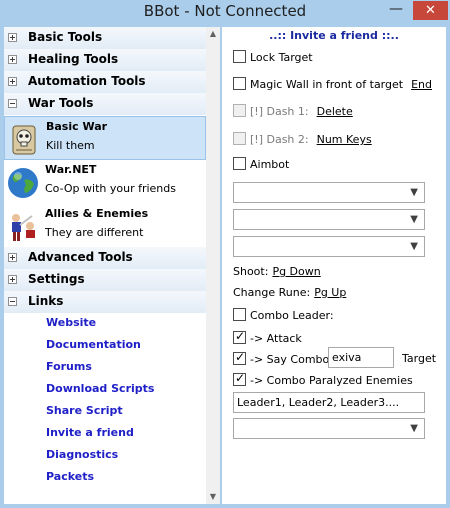 This screenshot has height=508, width=450. I want to click on window-title: BBot - Not Connected, so click(225, 11).